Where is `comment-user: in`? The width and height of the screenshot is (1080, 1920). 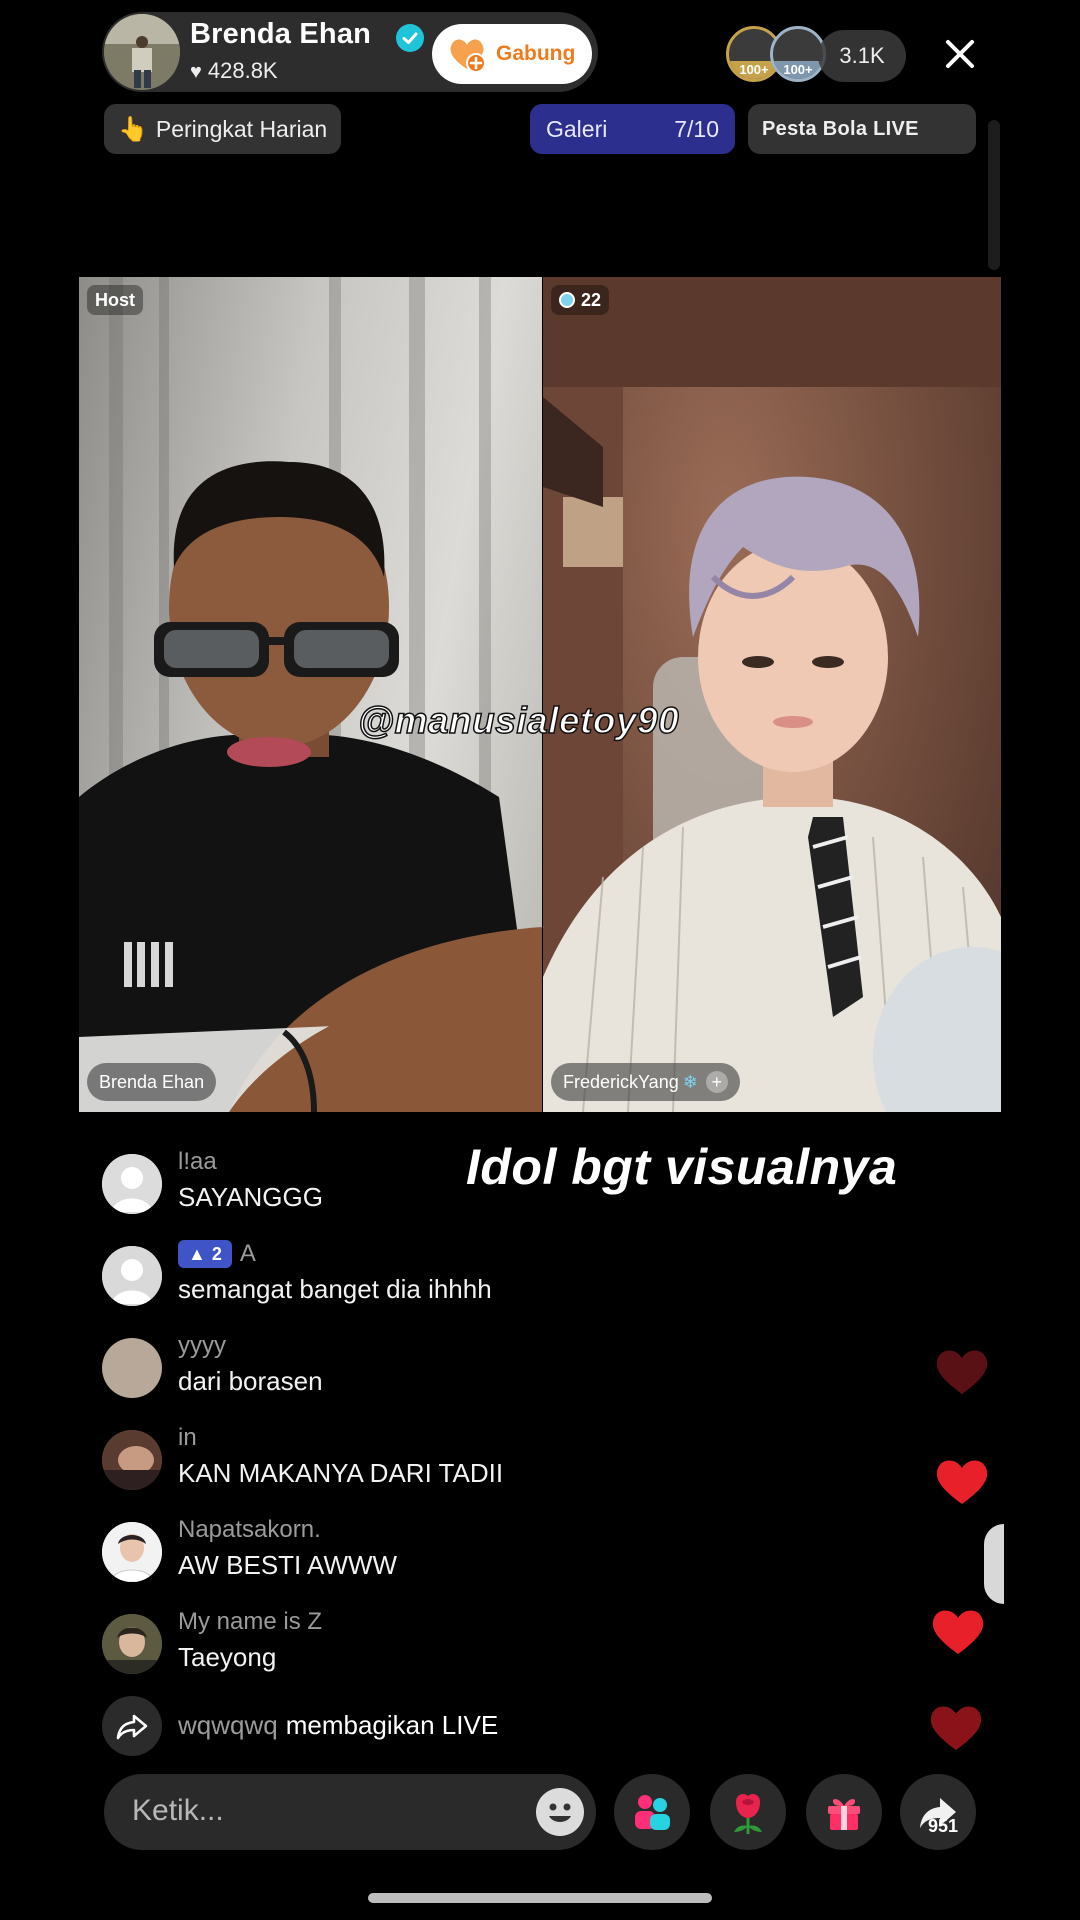
comment-user: in is located at coordinates (187, 1438).